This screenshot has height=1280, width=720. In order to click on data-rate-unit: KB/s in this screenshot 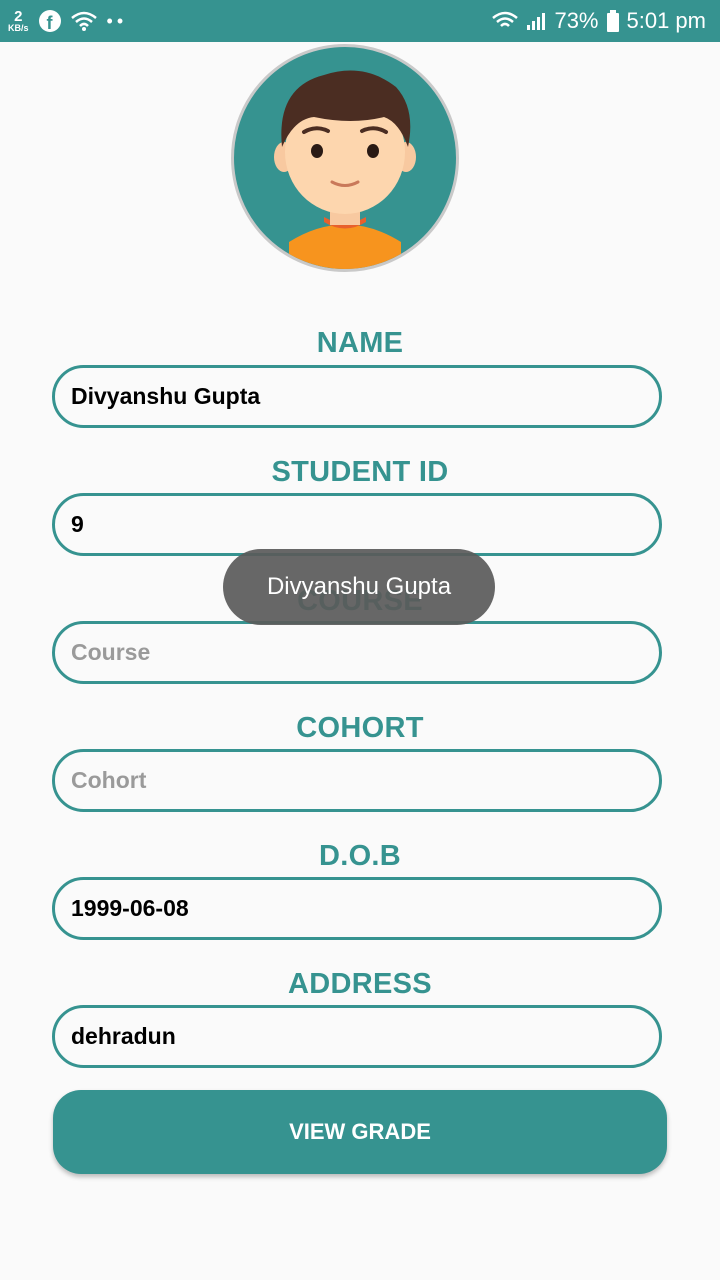, I will do `click(18, 28)`.